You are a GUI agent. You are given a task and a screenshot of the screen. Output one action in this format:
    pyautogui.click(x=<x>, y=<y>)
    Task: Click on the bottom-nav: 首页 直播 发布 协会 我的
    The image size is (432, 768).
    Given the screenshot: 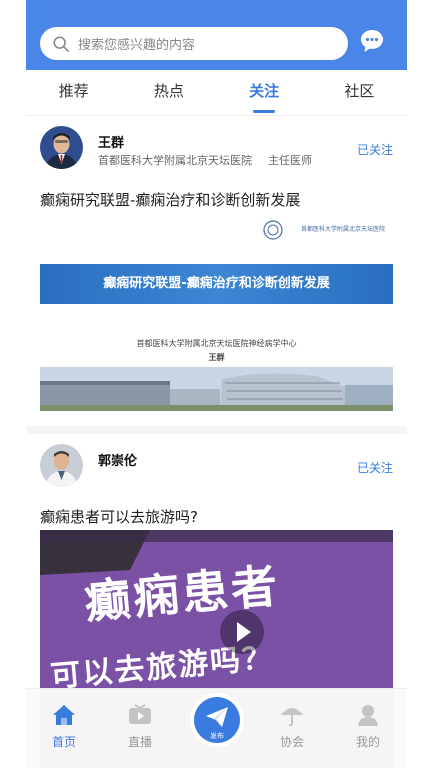 What is the action you would take?
    pyautogui.click(x=216, y=728)
    